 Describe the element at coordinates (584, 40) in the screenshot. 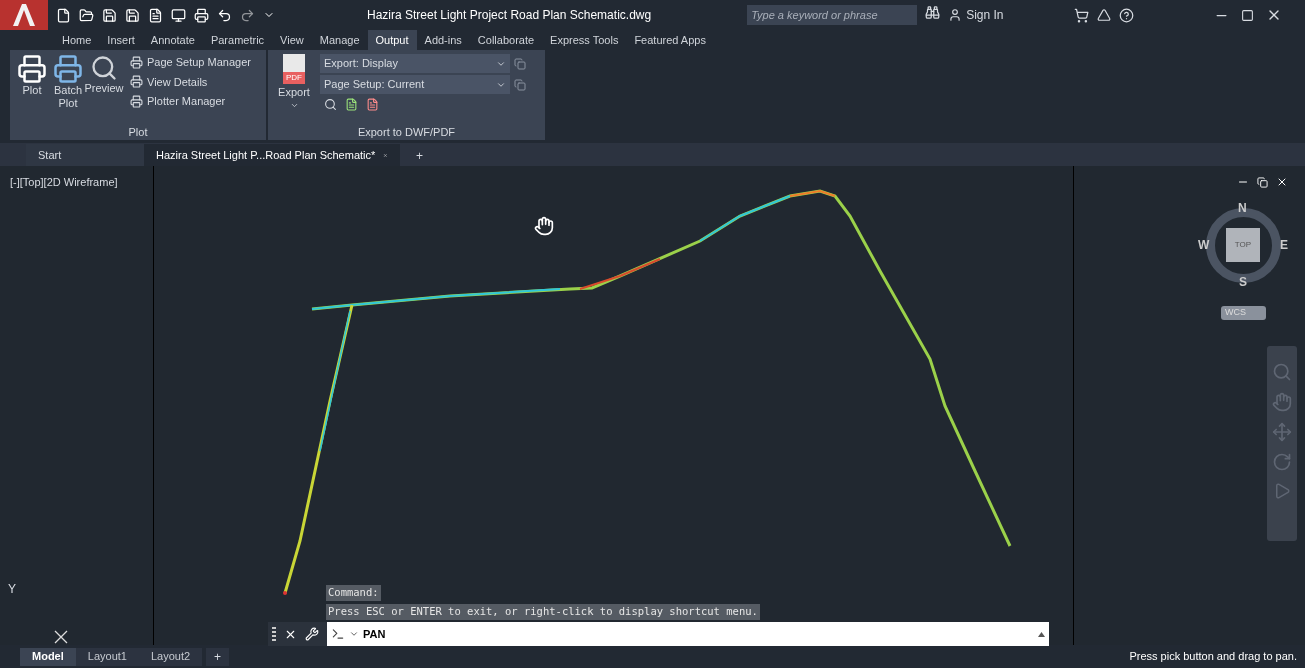

I see `ribbon-tab: Express Tools` at that location.